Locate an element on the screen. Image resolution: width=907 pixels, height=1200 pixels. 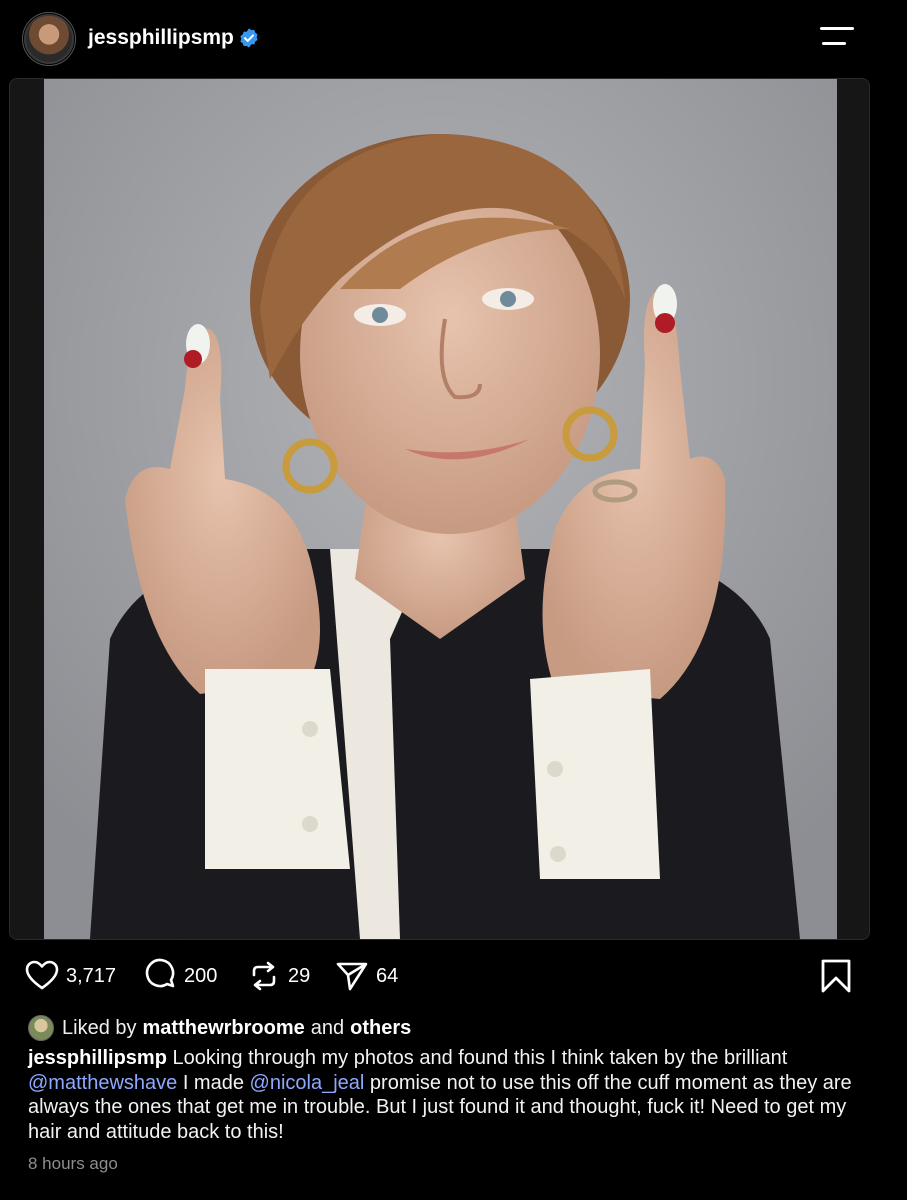
share-count: 64 is located at coordinates (387, 975).